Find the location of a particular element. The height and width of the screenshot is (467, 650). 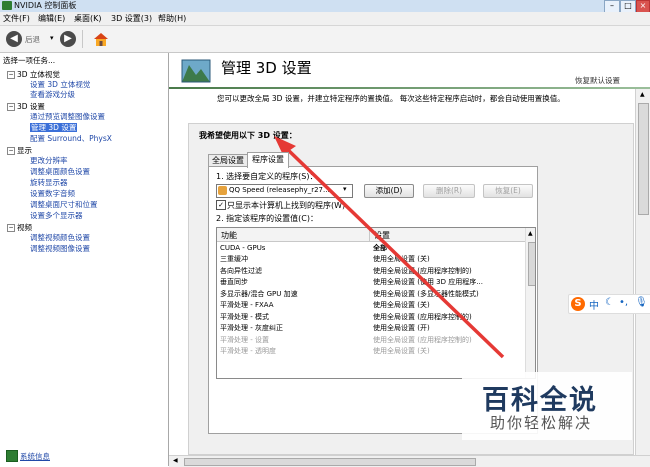

ime-toolbar: S 中 ☾ •, 🎙 is located at coordinates (609, 304).